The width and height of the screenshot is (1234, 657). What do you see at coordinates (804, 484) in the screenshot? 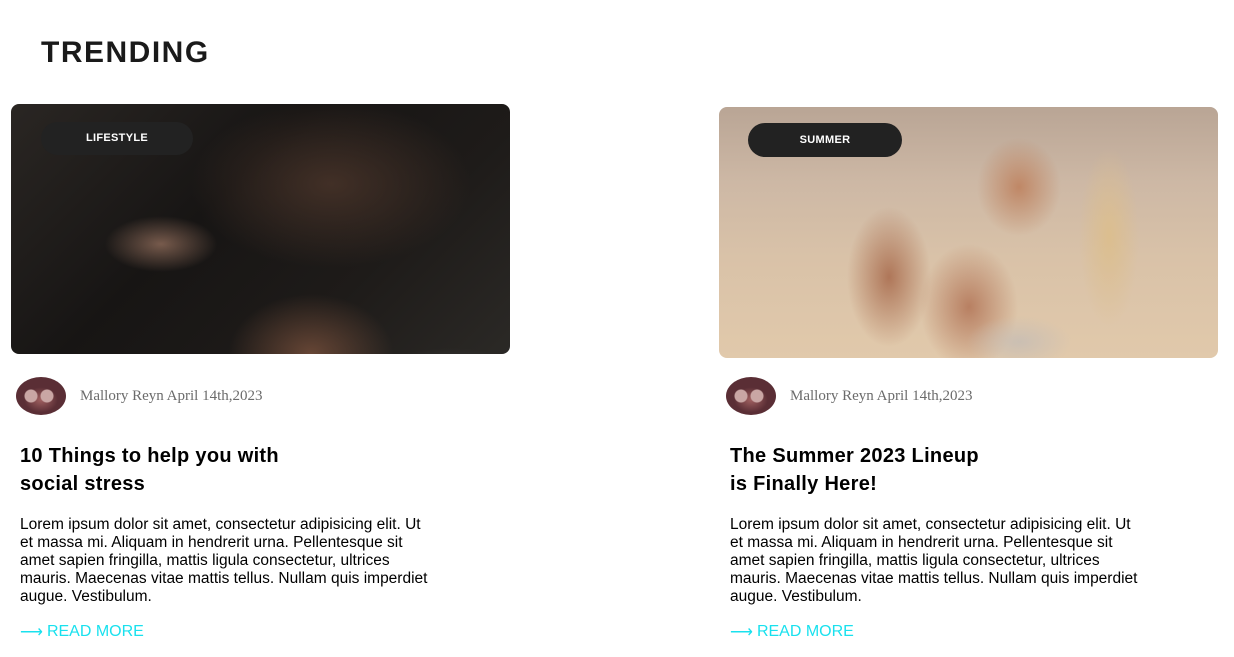
I see `card-title-line-2: is Finally Here!` at bounding box center [804, 484].